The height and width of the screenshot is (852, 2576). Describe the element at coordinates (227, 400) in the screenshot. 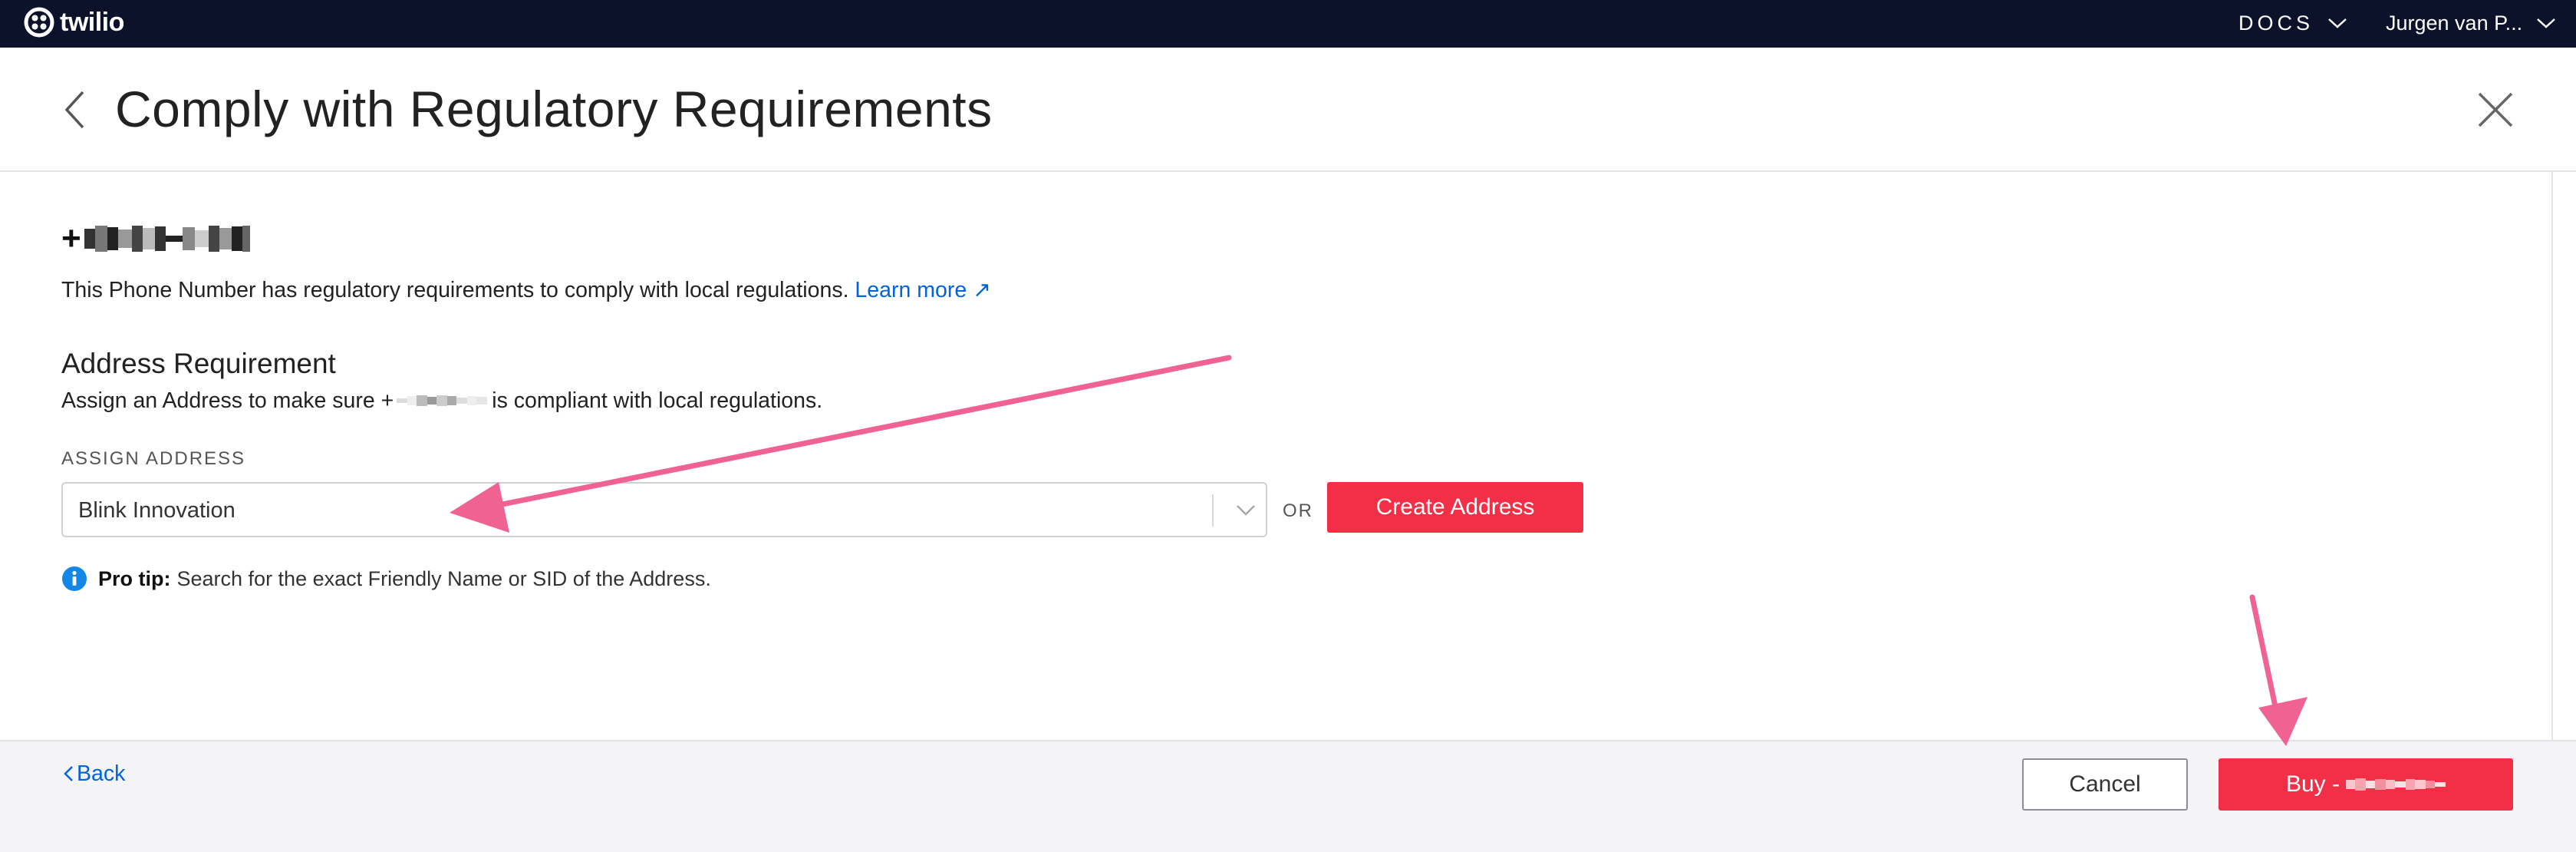

I see `assign-text-start: Assign an Address to make sure +` at that location.